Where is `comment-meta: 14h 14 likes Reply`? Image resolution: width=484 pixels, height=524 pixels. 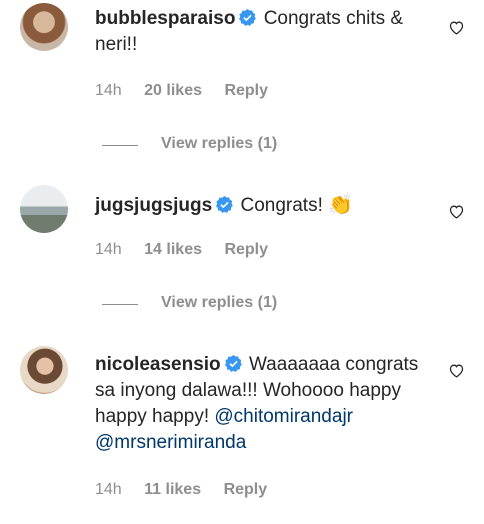 comment-meta: 14h 14 likes Reply is located at coordinates (190, 250).